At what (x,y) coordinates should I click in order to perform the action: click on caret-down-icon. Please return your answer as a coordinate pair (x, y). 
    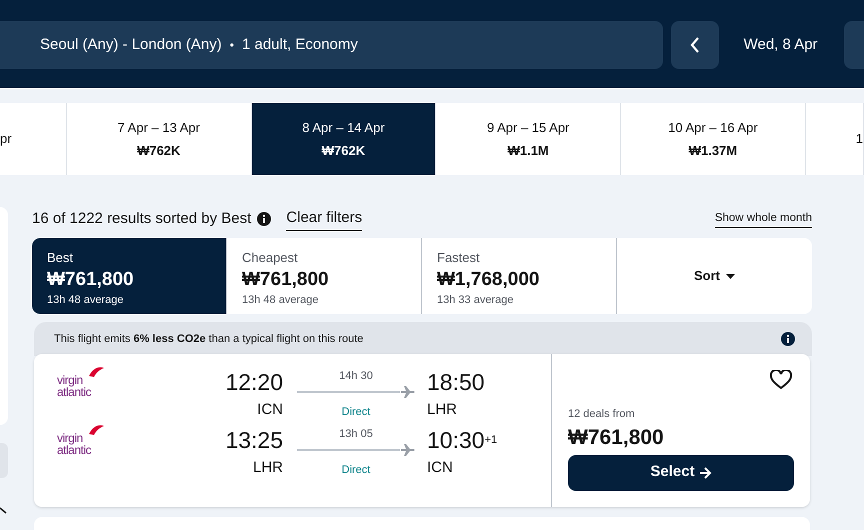
    Looking at the image, I should click on (730, 276).